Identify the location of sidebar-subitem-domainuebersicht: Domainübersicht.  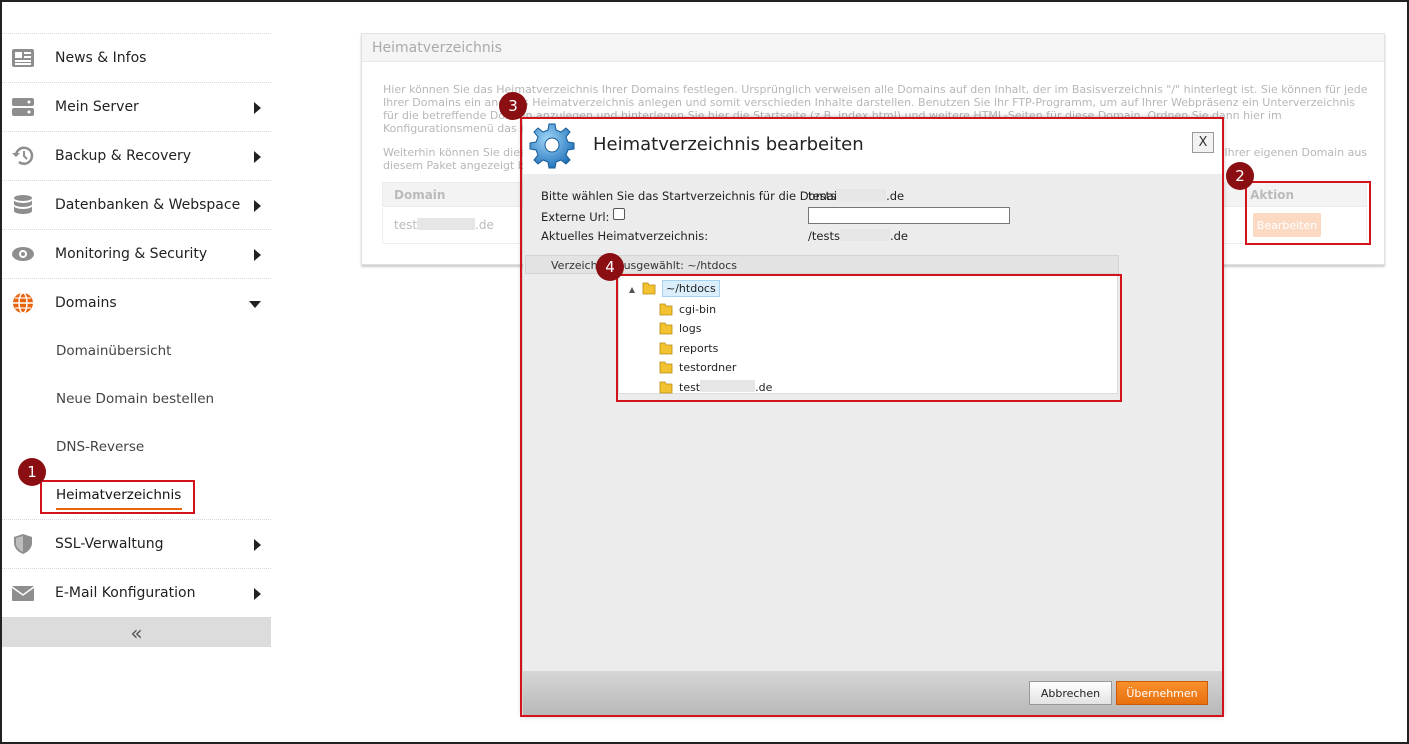
(136, 351).